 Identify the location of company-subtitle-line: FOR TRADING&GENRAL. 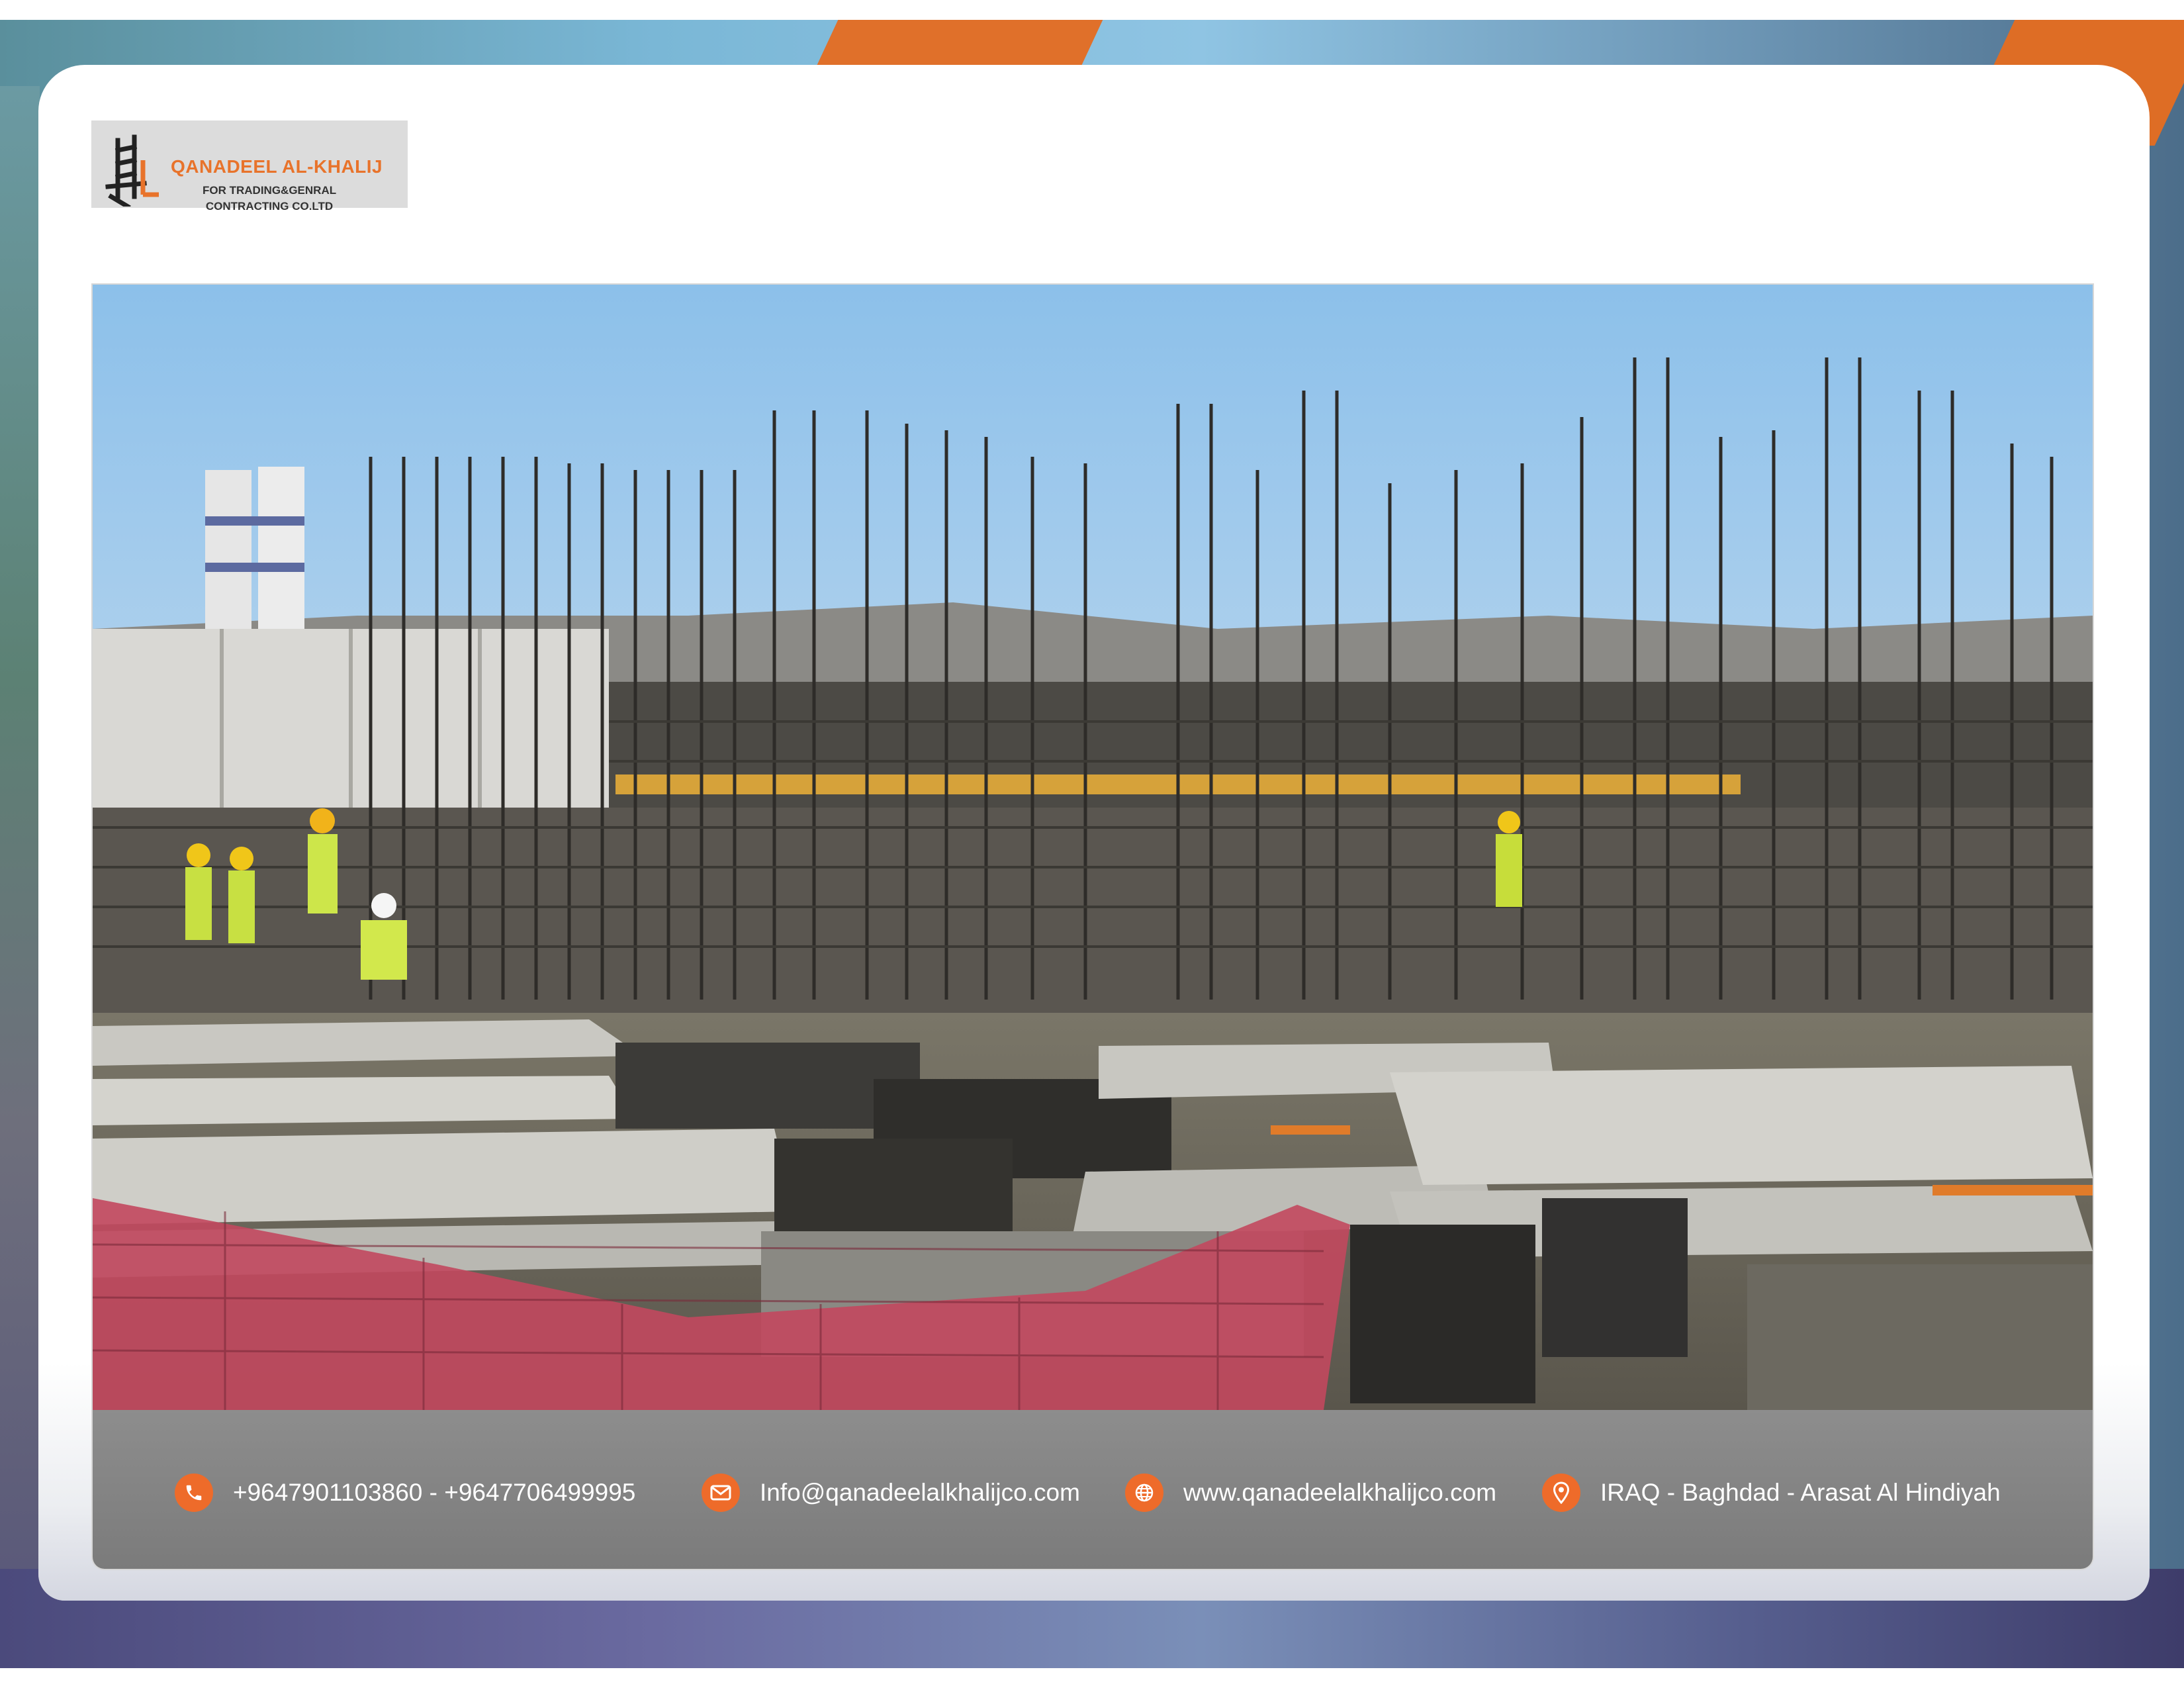
(270, 190).